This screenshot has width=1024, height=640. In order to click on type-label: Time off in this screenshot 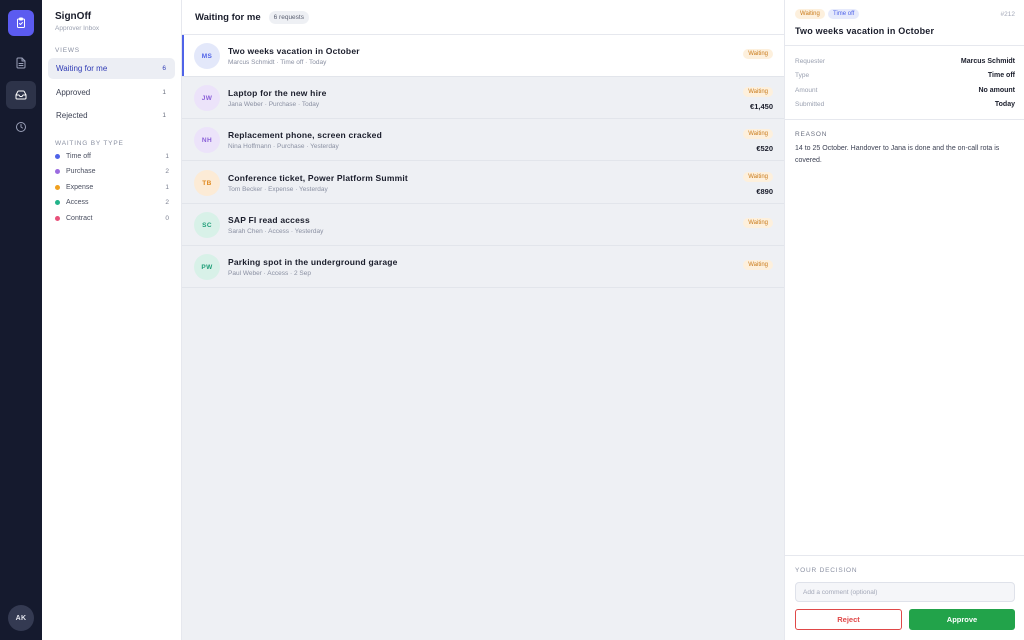, I will do `click(78, 156)`.